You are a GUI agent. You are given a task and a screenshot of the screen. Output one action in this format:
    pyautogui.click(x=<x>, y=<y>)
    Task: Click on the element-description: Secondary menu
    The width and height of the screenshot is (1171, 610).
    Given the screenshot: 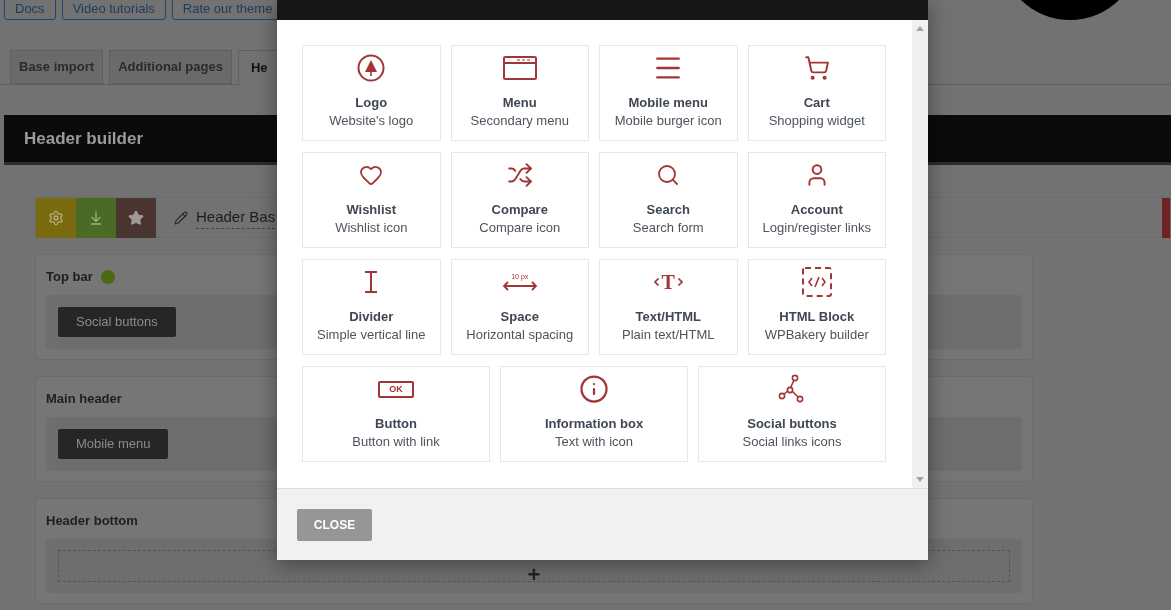 What is the action you would take?
    pyautogui.click(x=519, y=121)
    